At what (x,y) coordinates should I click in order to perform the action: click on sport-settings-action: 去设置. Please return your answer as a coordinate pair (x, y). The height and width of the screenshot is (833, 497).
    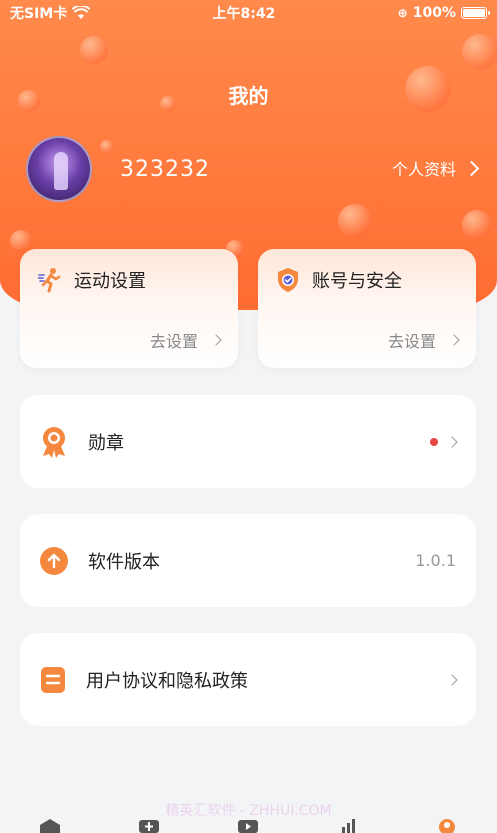
    Looking at the image, I should click on (173, 341).